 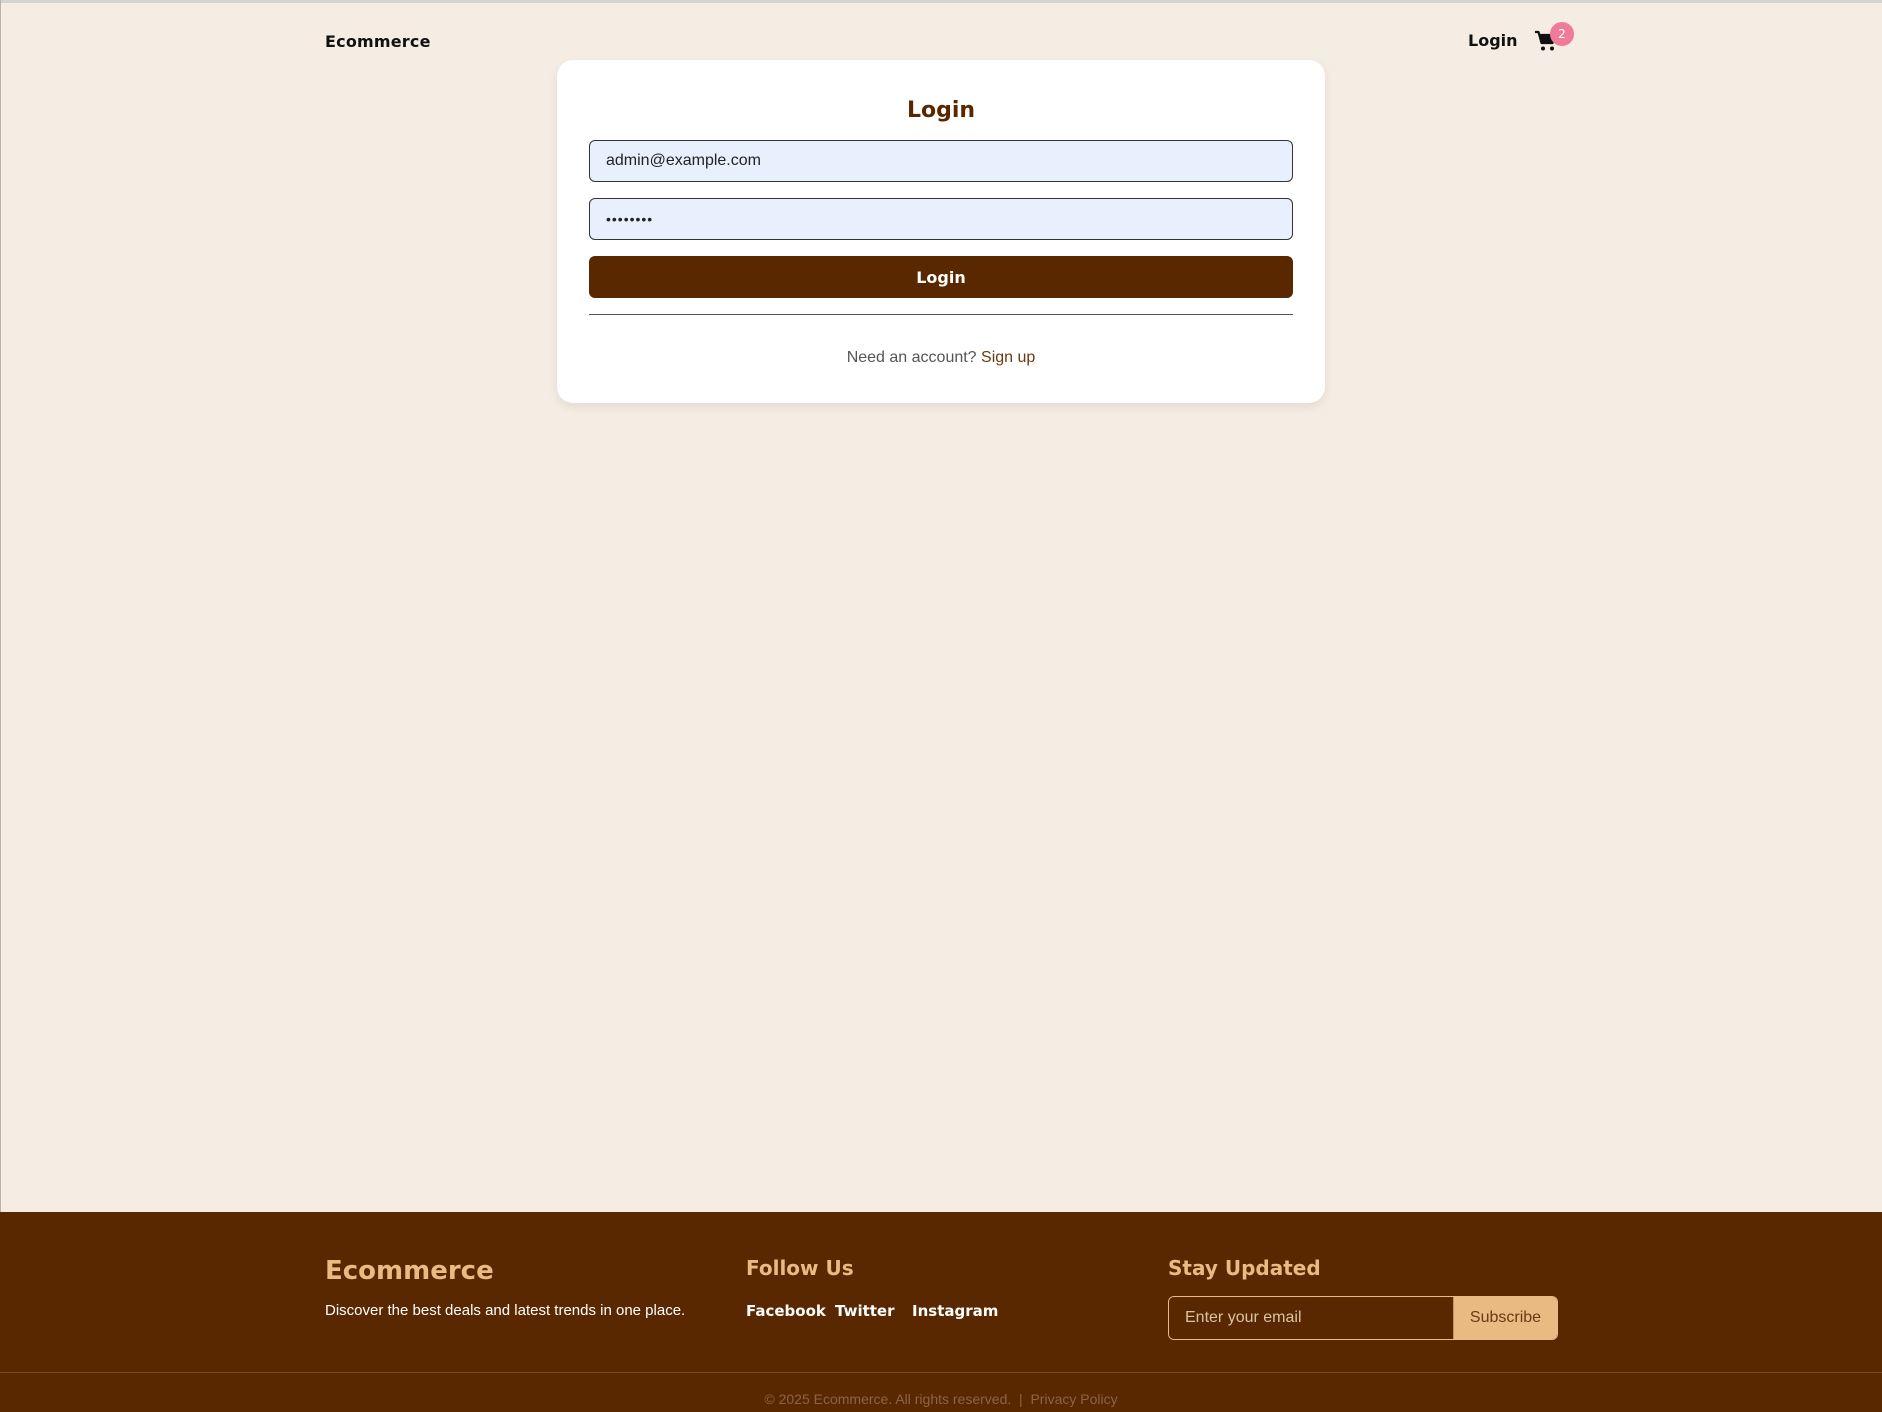 I want to click on login-title: Login, so click(x=941, y=110).